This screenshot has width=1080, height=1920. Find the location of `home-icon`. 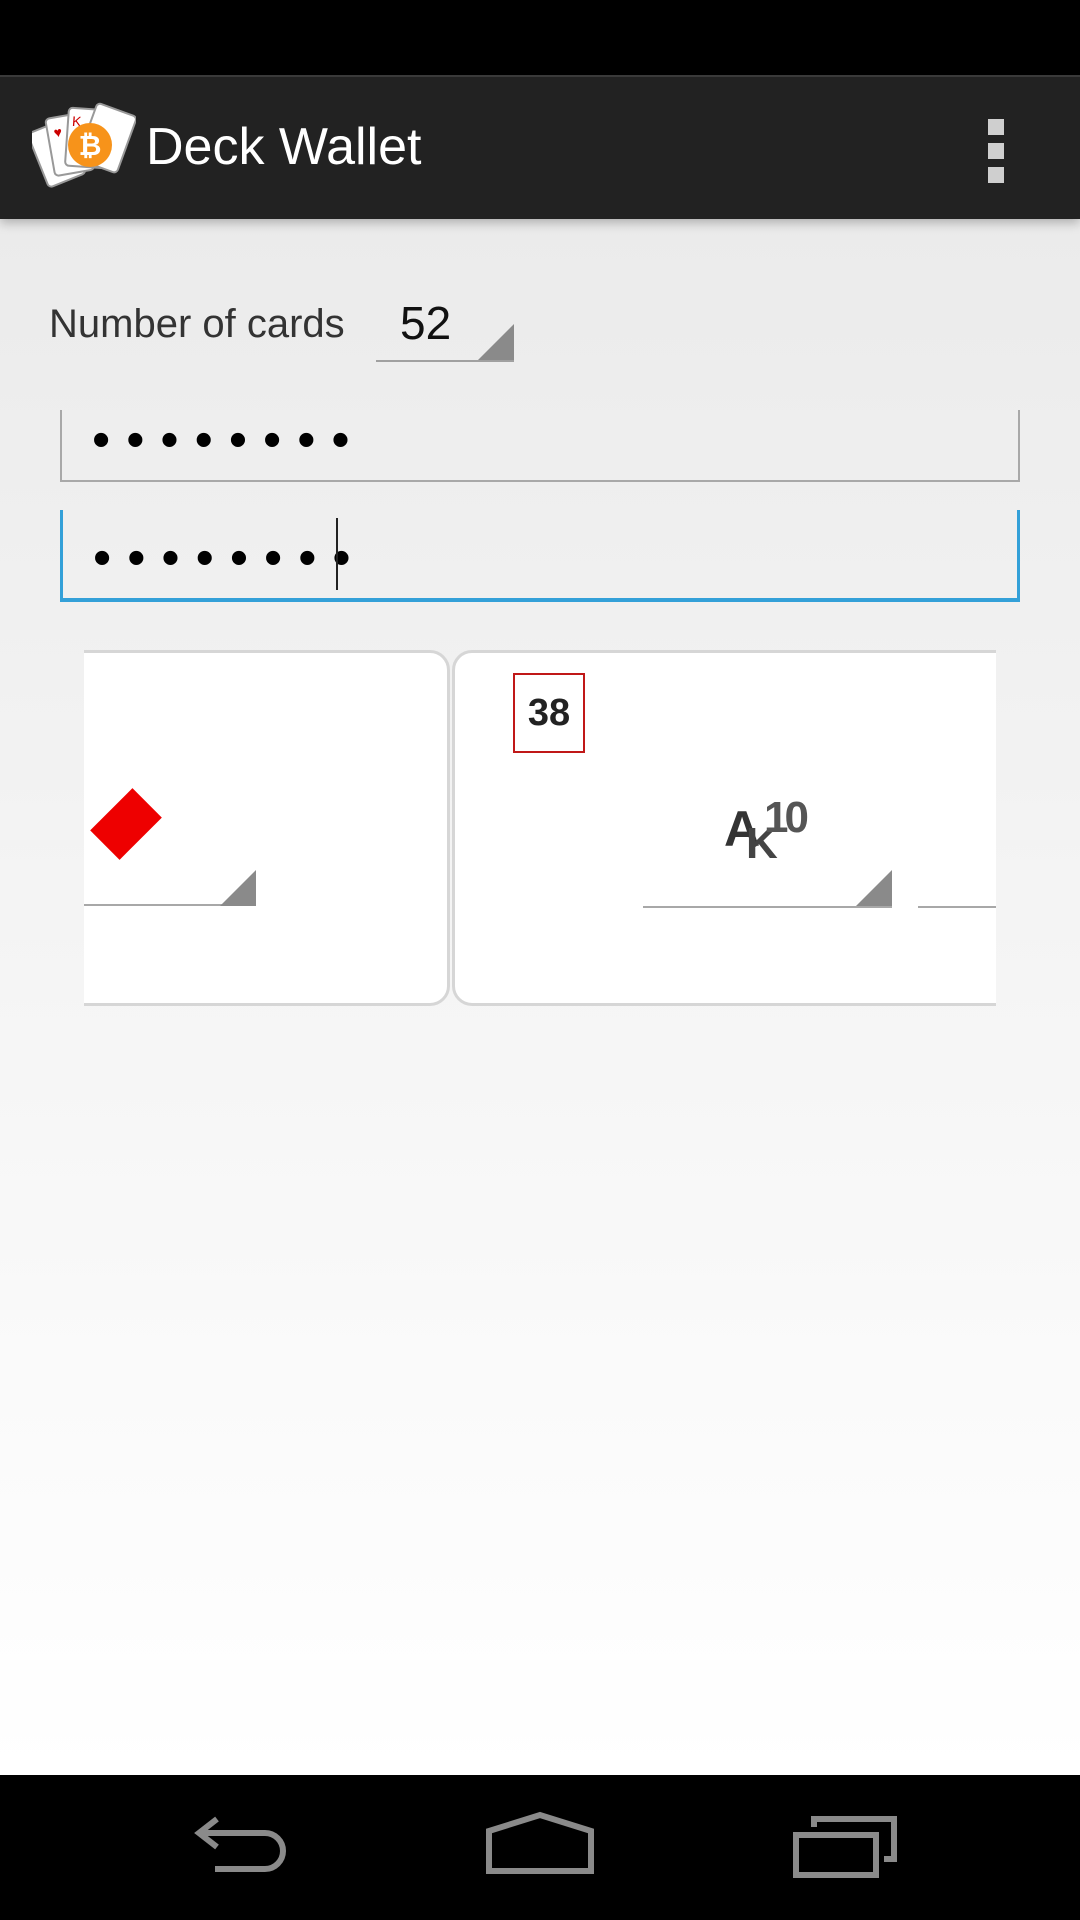

home-icon is located at coordinates (540, 1846).